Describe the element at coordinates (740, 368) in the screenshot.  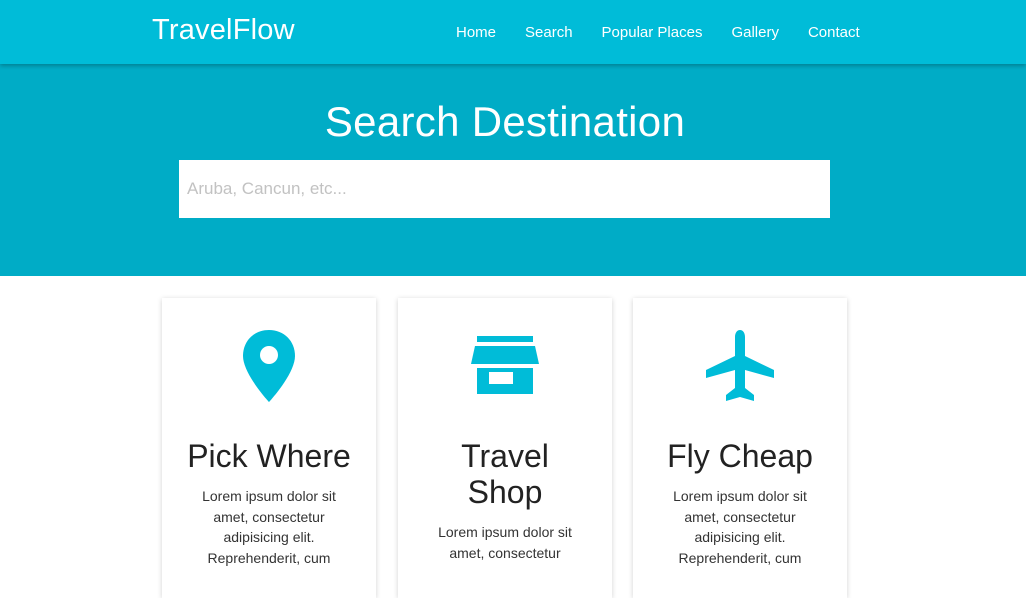
I see `airplane-icon` at that location.